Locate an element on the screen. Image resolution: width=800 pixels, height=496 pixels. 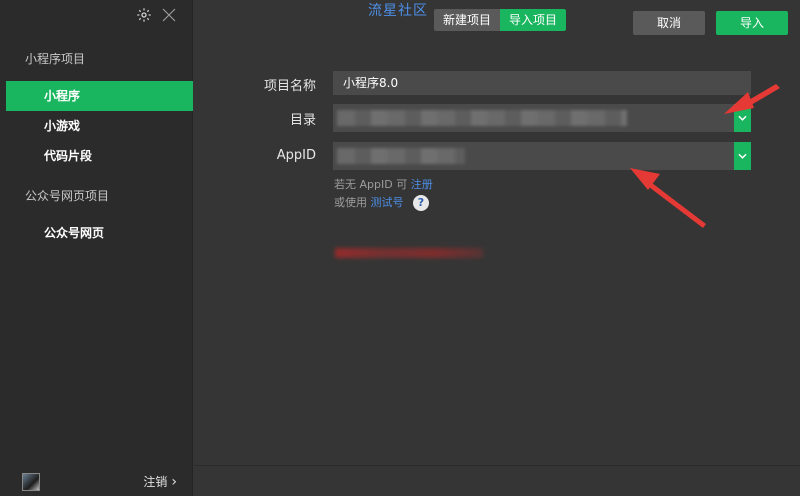
import-button: 导入 is located at coordinates (752, 23).